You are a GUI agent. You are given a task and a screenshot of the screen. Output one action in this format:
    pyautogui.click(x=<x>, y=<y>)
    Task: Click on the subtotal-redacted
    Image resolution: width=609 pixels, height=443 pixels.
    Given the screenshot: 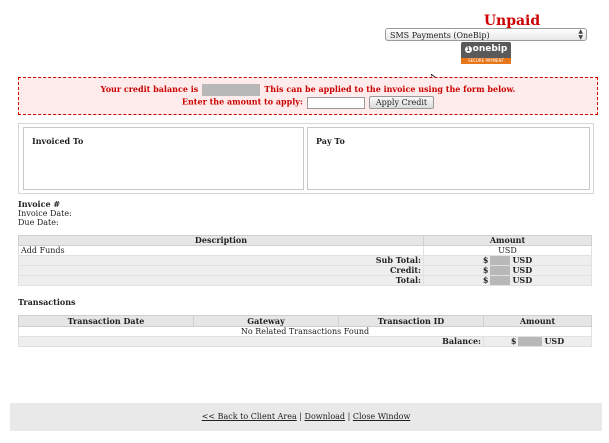 What is the action you would take?
    pyautogui.click(x=500, y=260)
    